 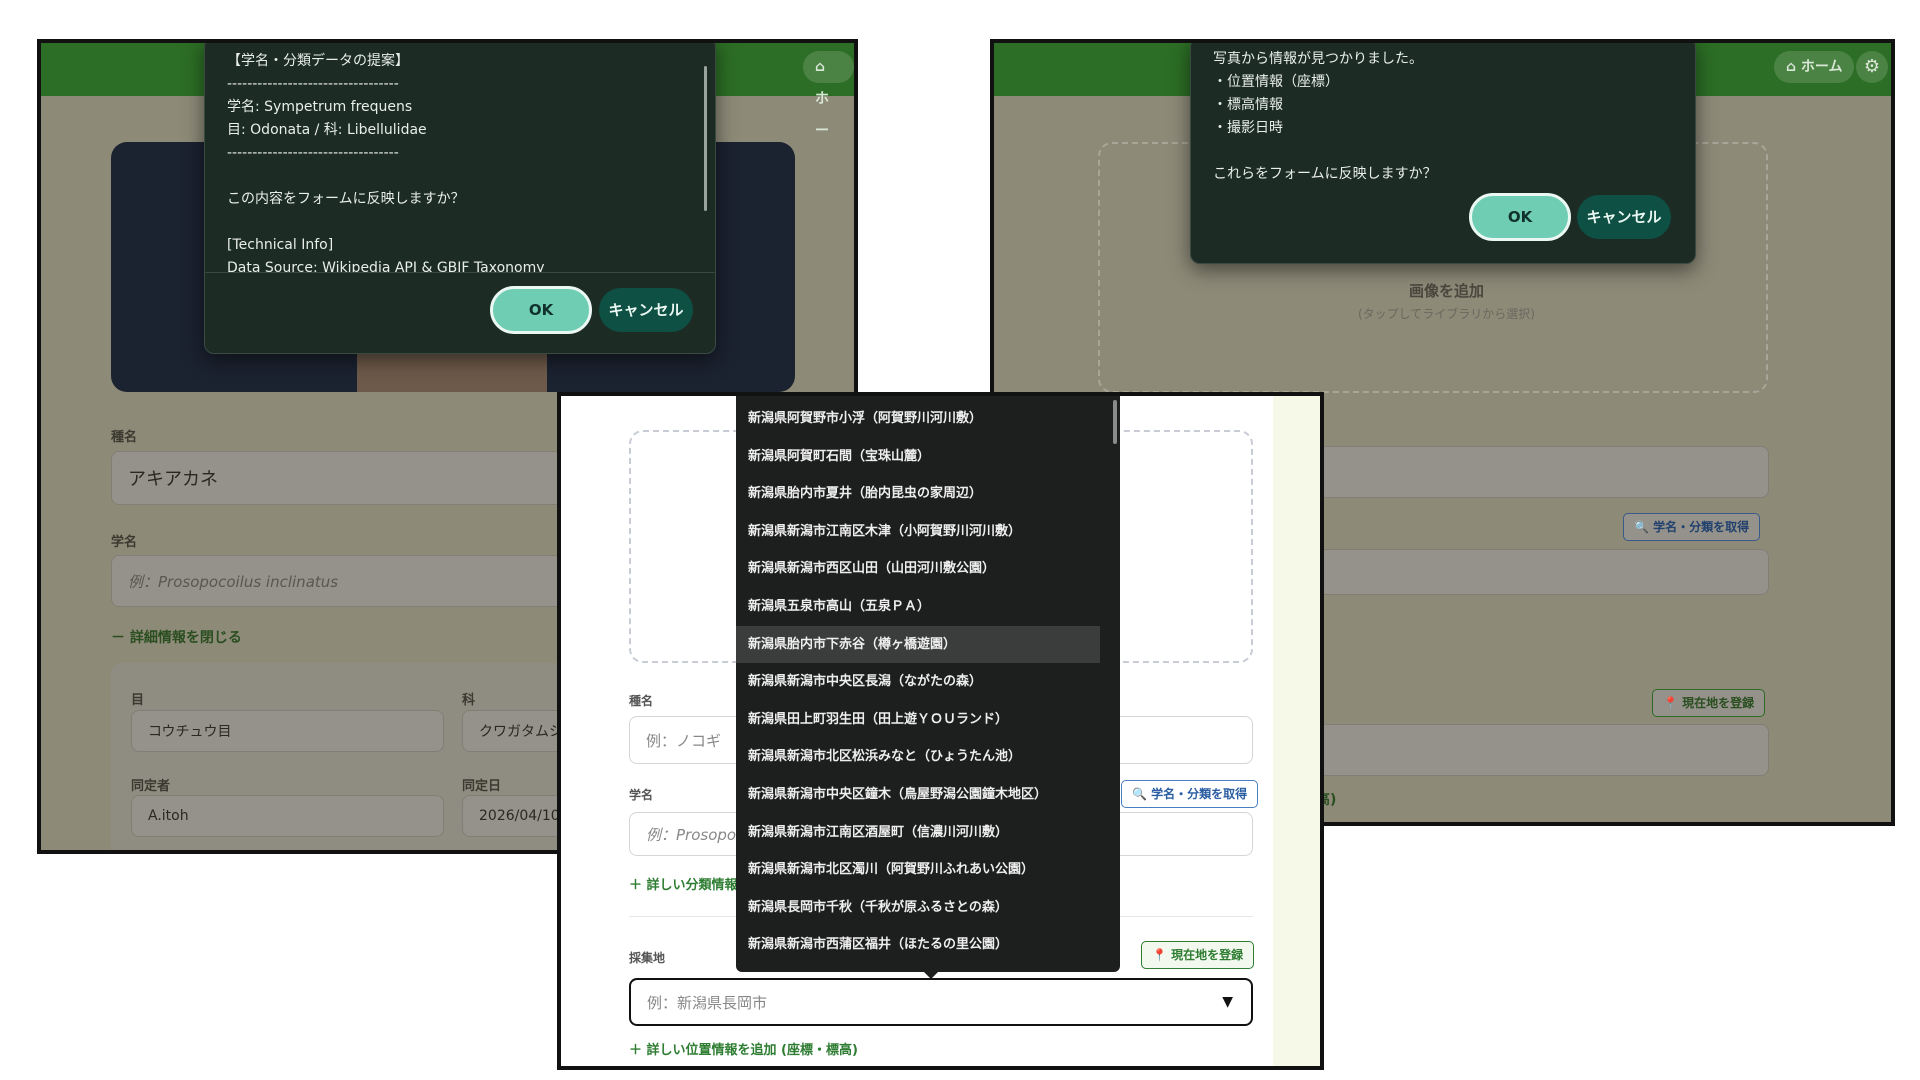 What do you see at coordinates (151, 786) in the screenshot?
I see `identifier-label: 同定者` at bounding box center [151, 786].